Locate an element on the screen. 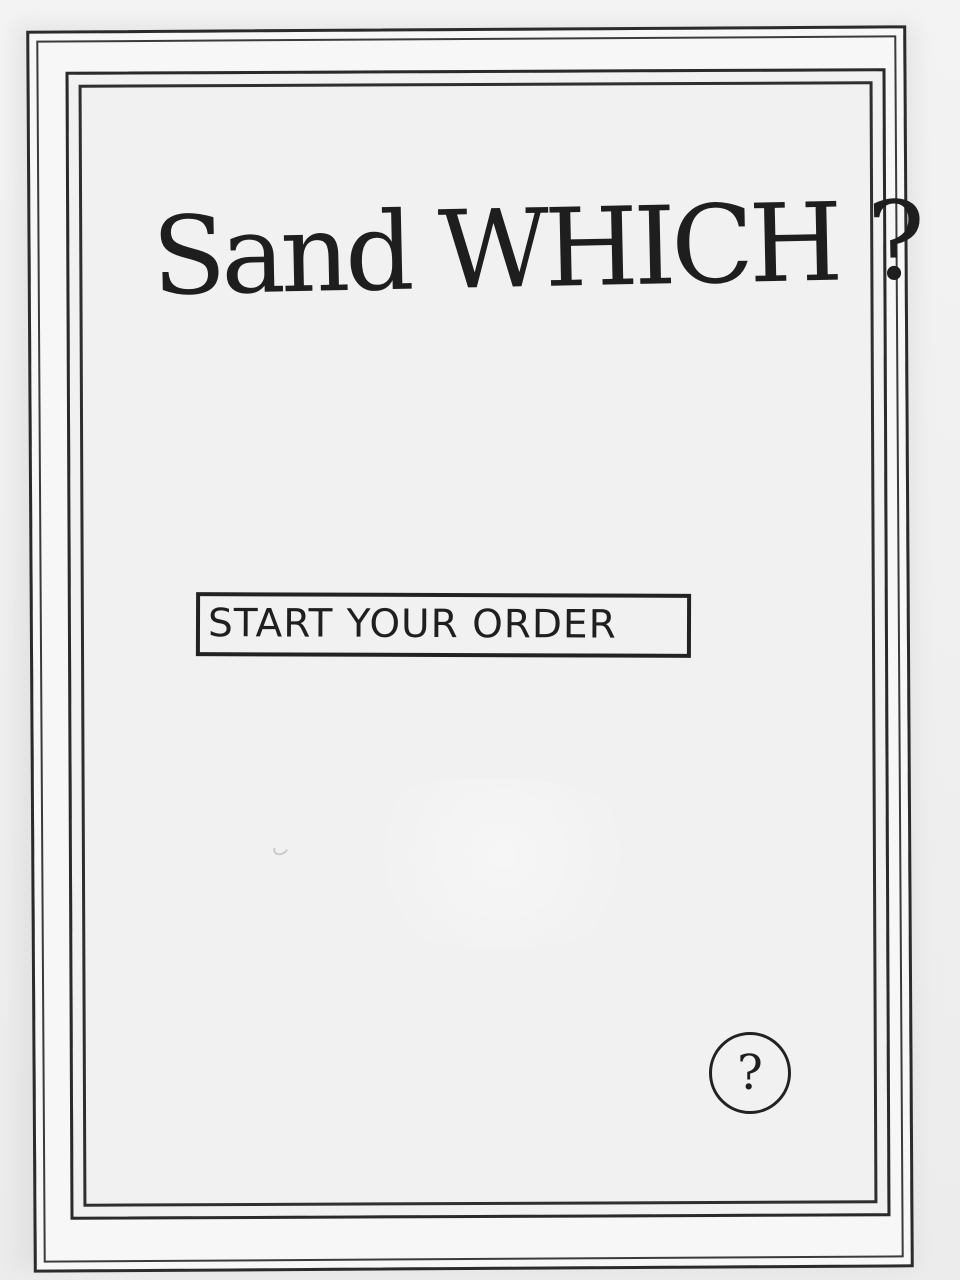 The width and height of the screenshot is (960, 1280). question-mark-circle-icon: ? is located at coordinates (750, 1073).